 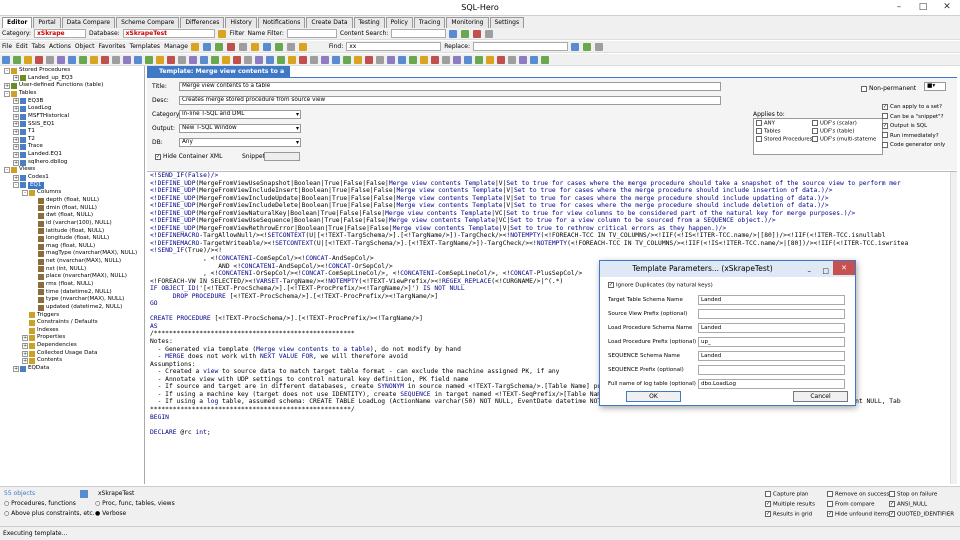 What do you see at coordinates (888, 88) in the screenshot?
I see `non-permanent-checkbox: Non-permanent` at bounding box center [888, 88].